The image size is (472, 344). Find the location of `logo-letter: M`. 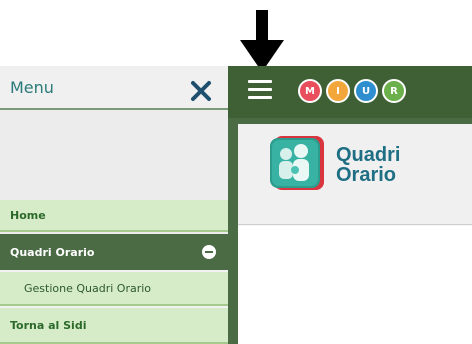

logo-letter: M is located at coordinates (310, 91).